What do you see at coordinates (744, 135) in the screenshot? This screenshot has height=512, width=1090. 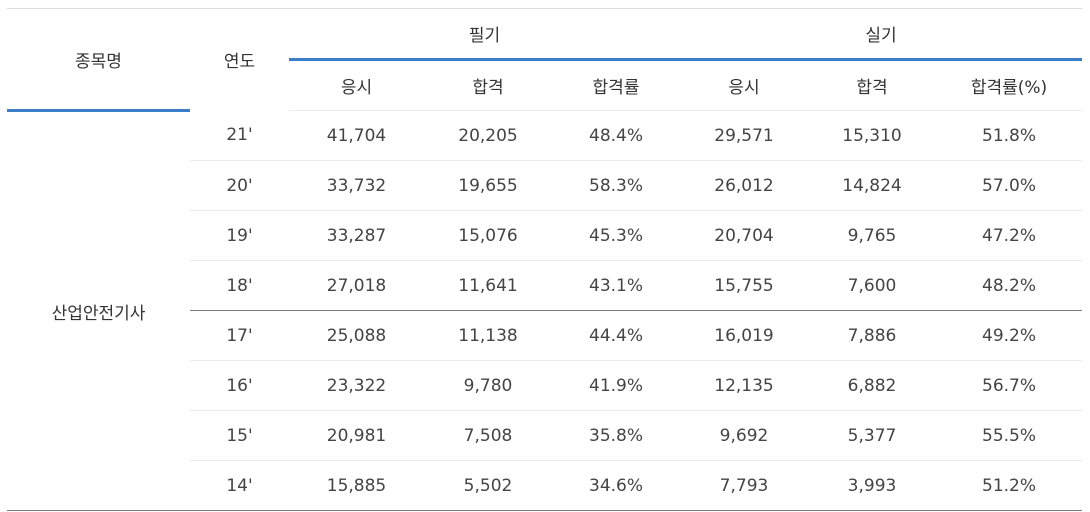 I see `value-cell: 29,571` at bounding box center [744, 135].